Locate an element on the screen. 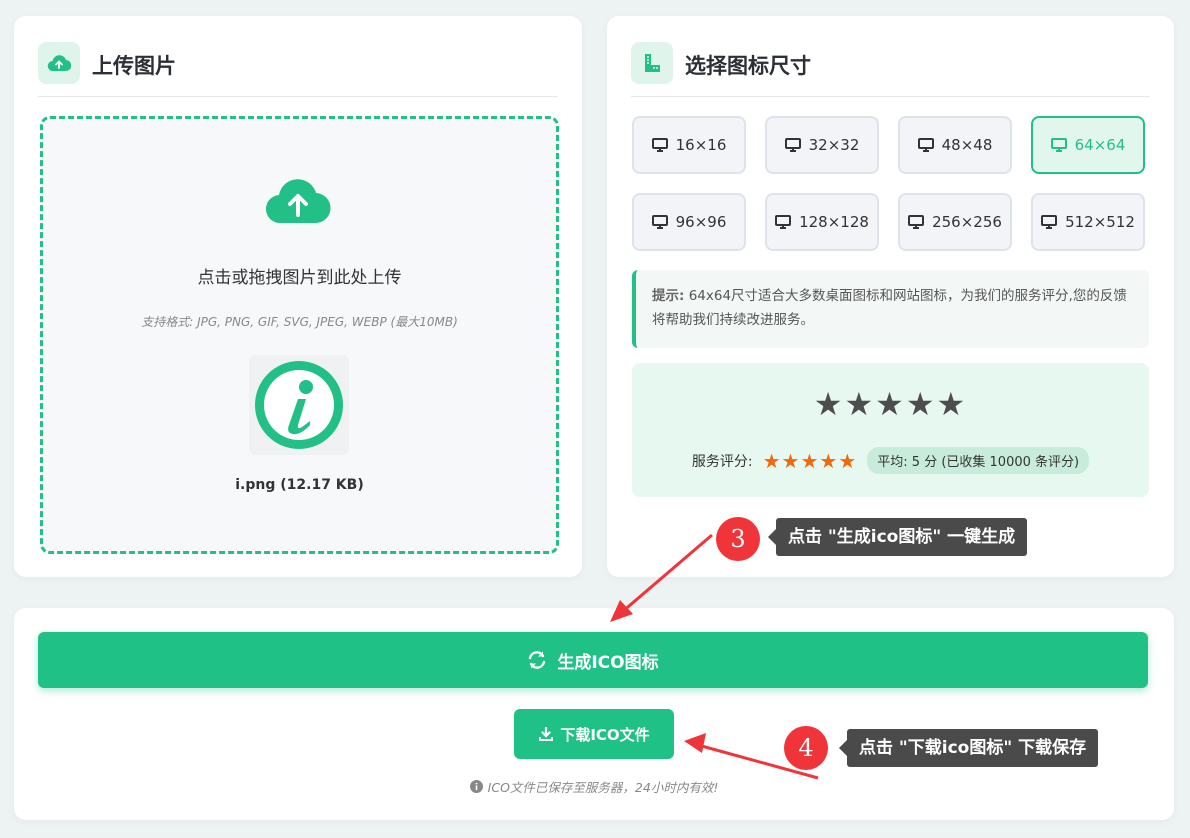 The height and width of the screenshot is (838, 1190). size-option-512×512: 512×512 is located at coordinates (1088, 222).